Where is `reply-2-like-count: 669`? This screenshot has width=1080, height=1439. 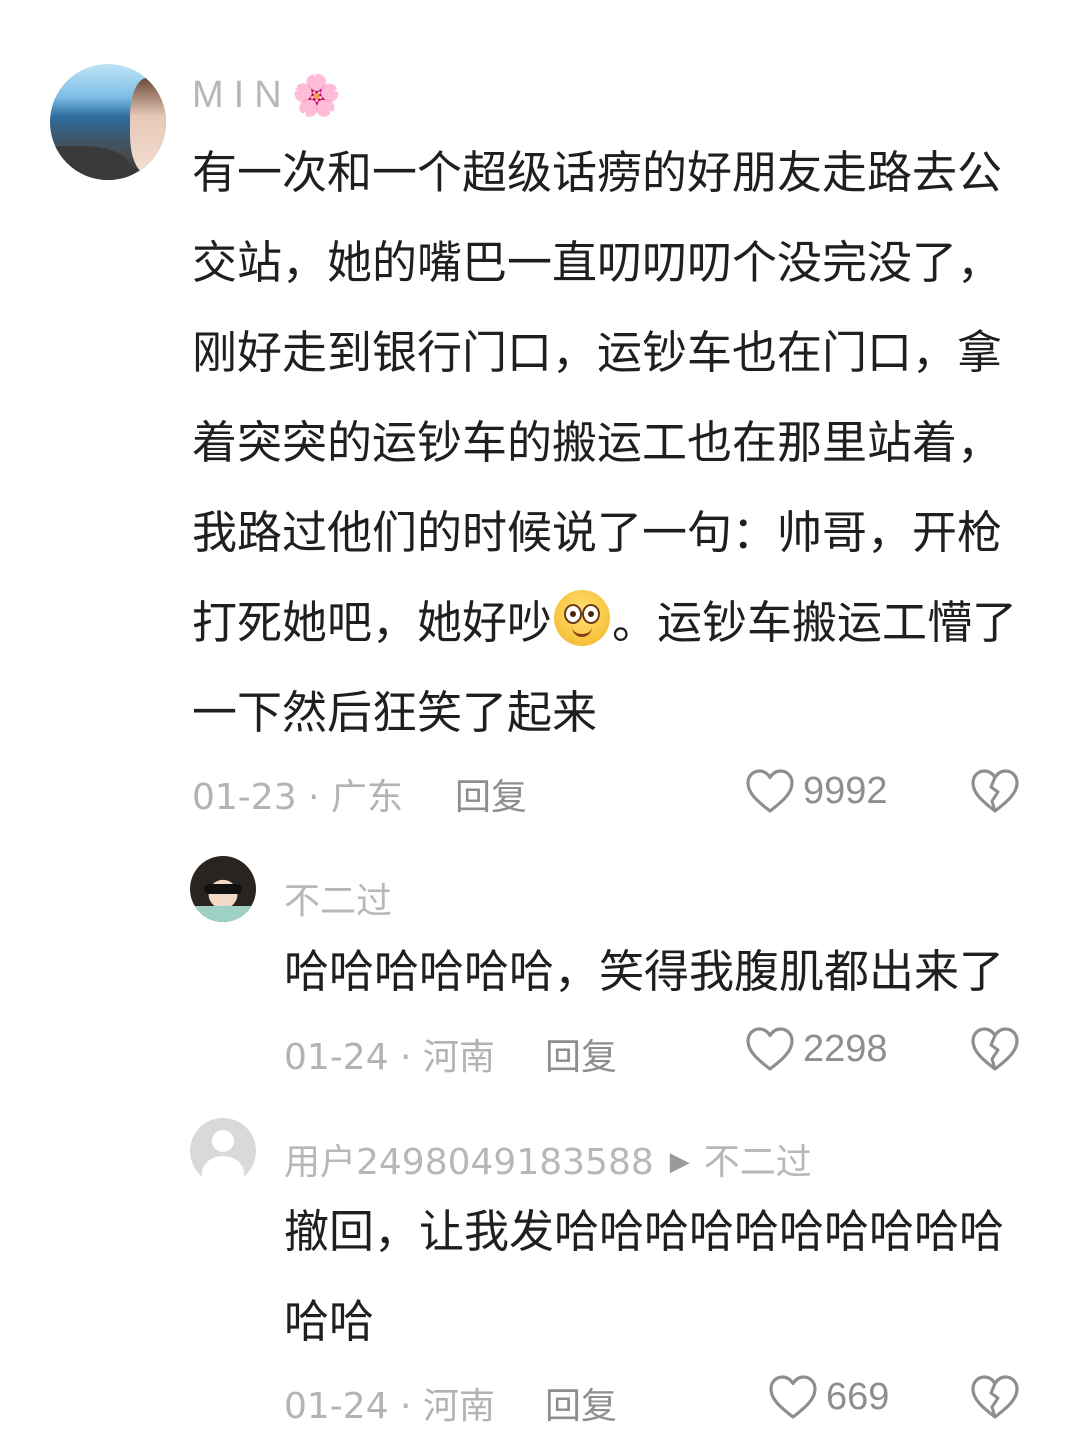 reply-2-like-count: 669 is located at coordinates (858, 1396).